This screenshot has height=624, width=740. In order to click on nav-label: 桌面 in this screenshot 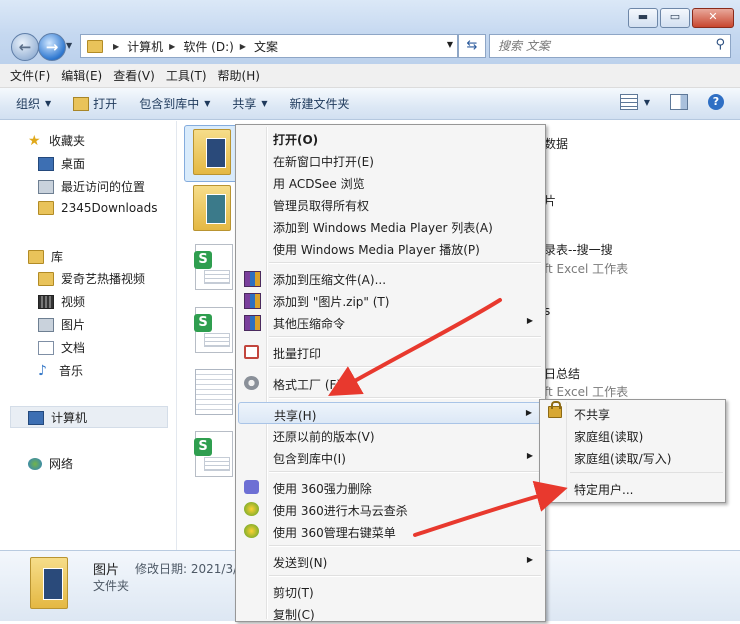, I will do `click(73, 164)`.